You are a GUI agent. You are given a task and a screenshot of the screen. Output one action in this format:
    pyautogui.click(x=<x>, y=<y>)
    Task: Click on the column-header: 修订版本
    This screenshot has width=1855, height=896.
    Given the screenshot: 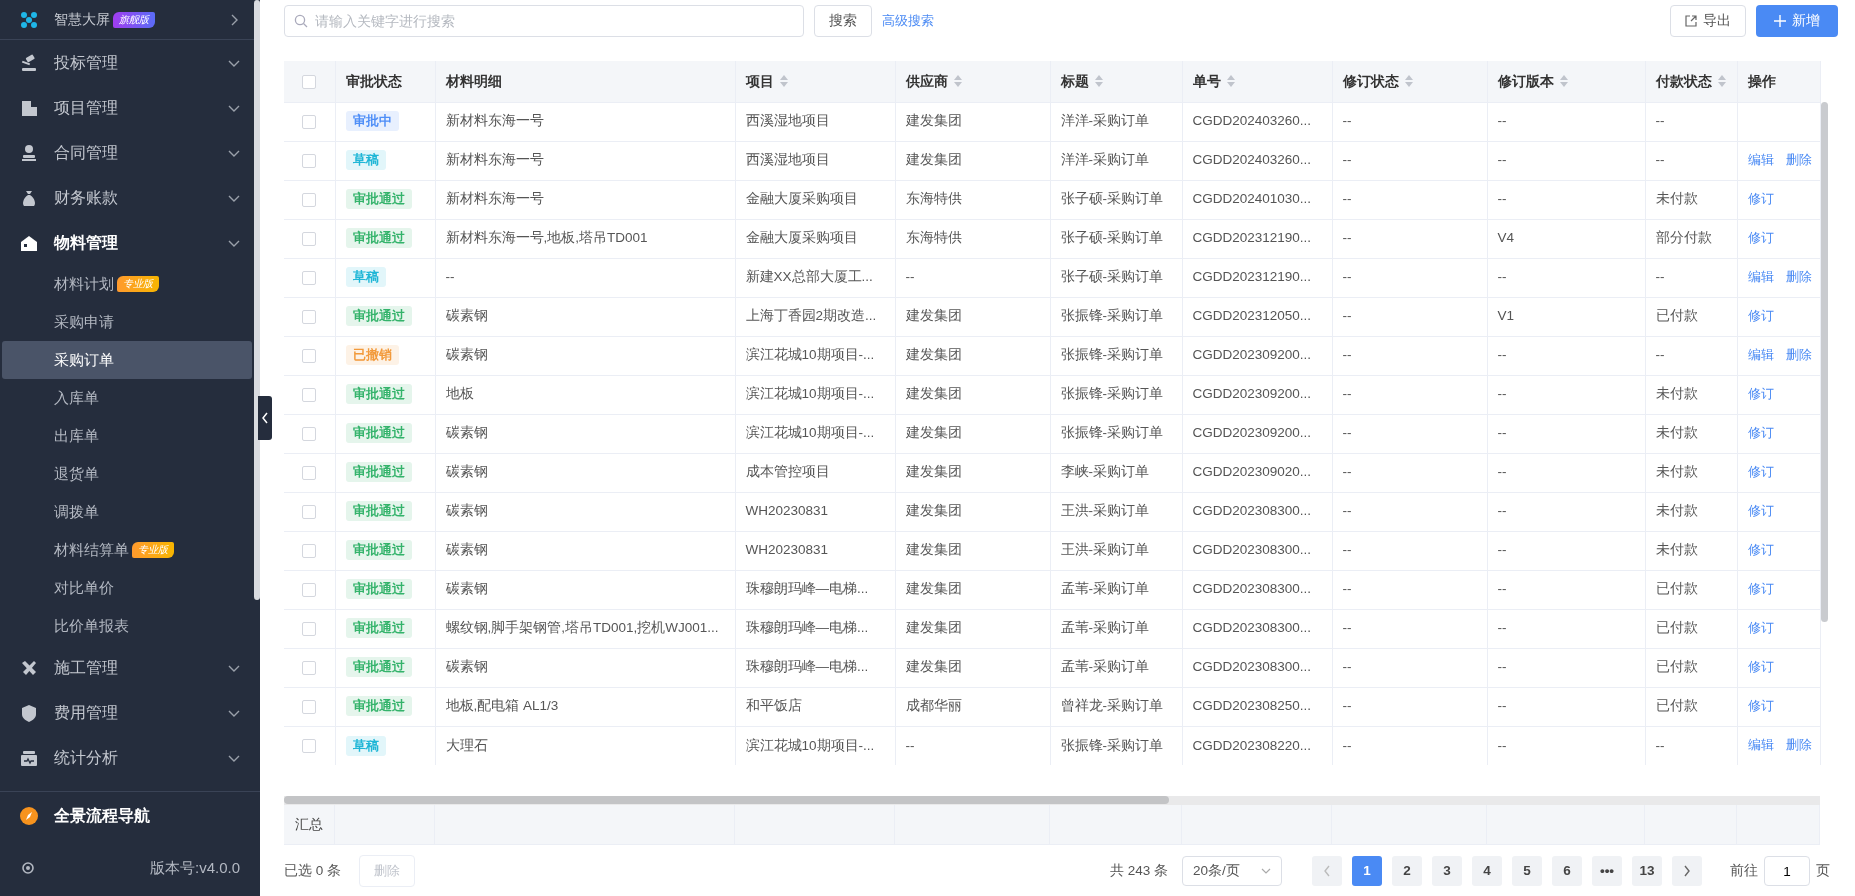 What is the action you would take?
    pyautogui.click(x=1525, y=80)
    